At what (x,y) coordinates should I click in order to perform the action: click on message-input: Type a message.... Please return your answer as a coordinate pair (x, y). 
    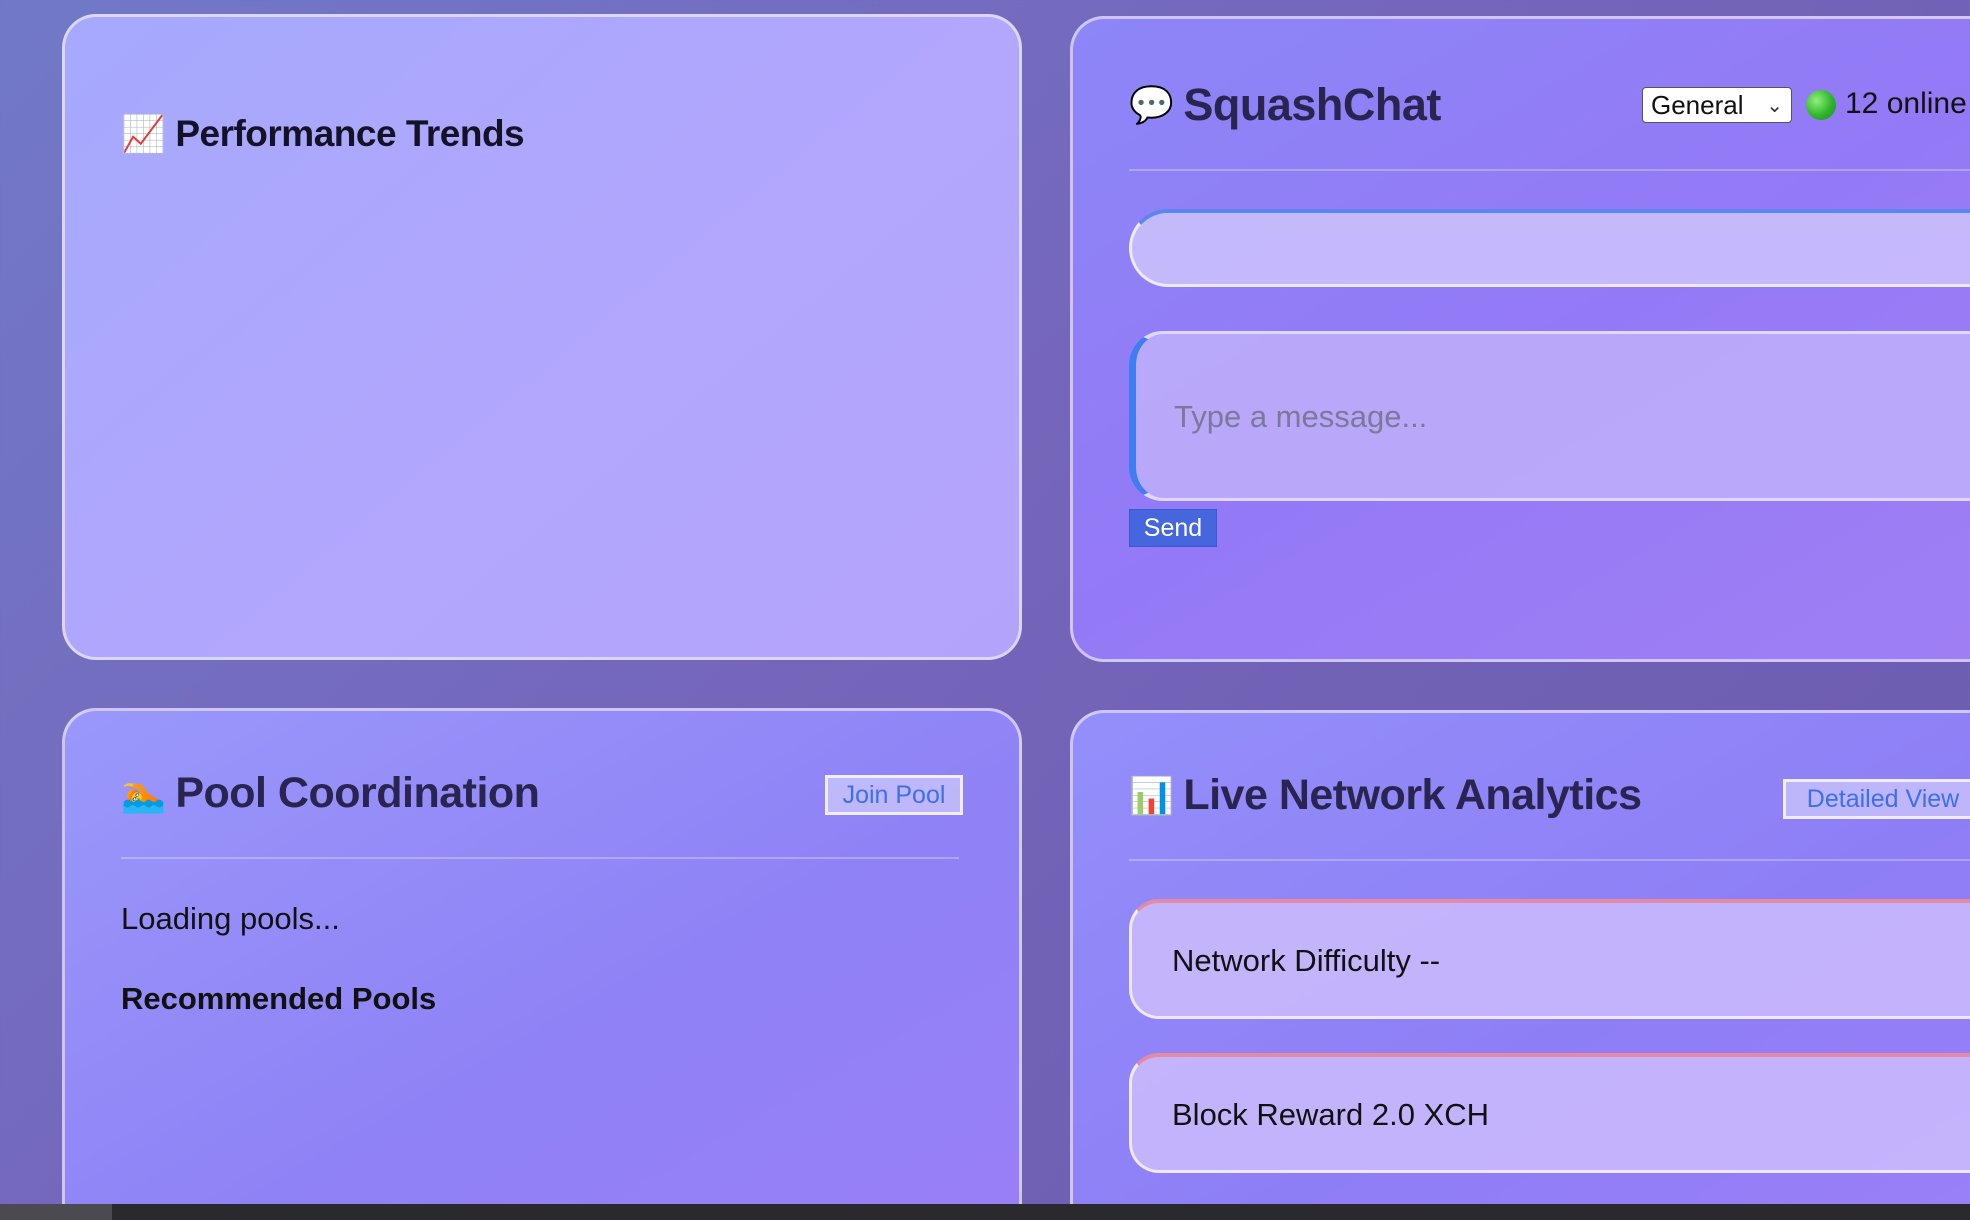
    Looking at the image, I should click on (1549, 416).